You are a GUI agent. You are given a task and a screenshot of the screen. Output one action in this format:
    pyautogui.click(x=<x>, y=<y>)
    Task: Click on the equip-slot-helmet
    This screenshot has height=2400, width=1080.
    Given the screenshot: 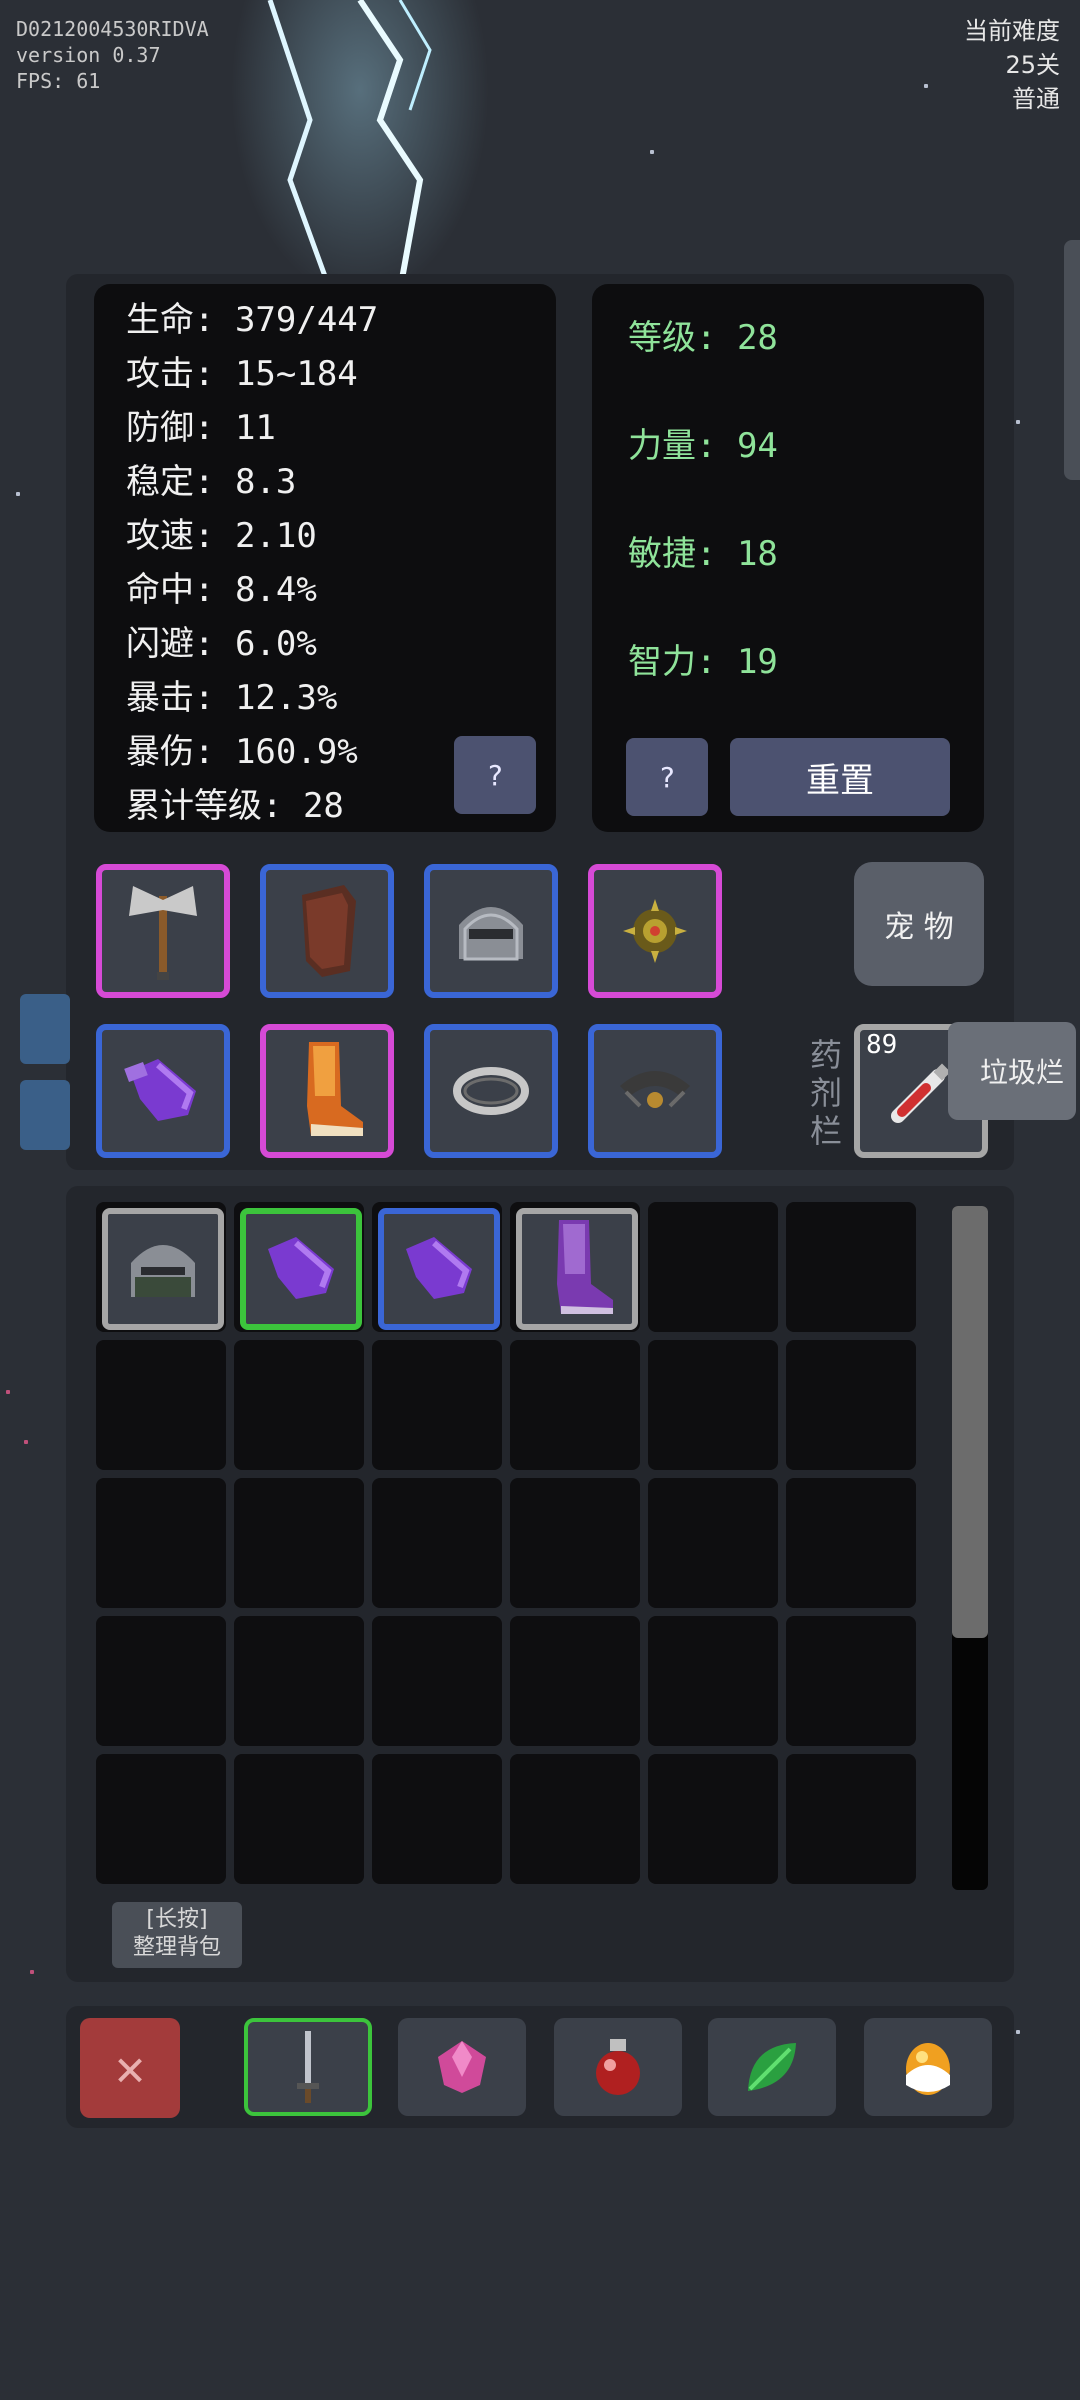 What is the action you would take?
    pyautogui.click(x=491, y=931)
    